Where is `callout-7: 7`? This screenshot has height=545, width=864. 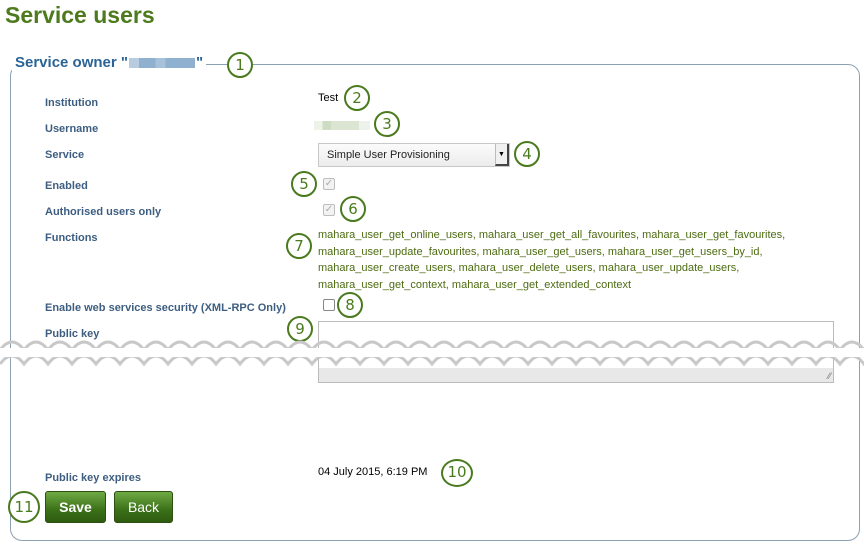 callout-7: 7 is located at coordinates (299, 246).